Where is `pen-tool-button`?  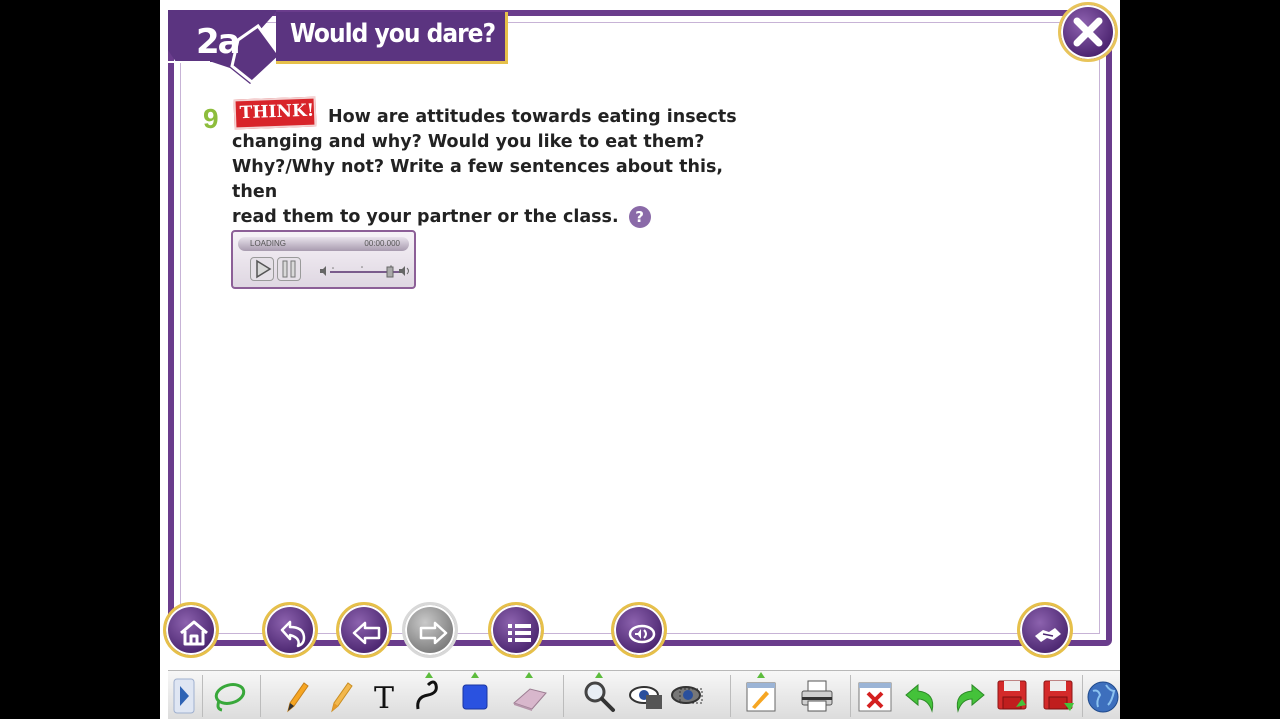 pen-tool-button is located at coordinates (295, 696).